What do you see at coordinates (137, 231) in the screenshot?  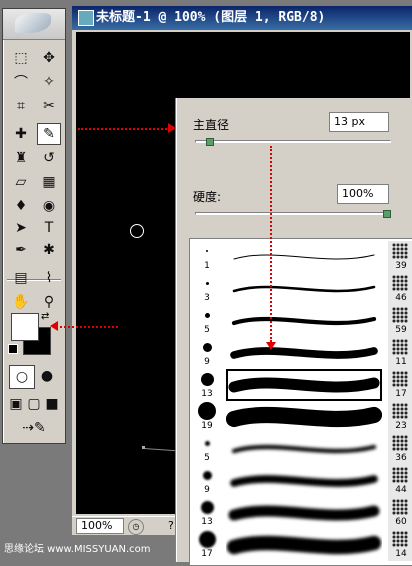 I see `brush-cursor` at bounding box center [137, 231].